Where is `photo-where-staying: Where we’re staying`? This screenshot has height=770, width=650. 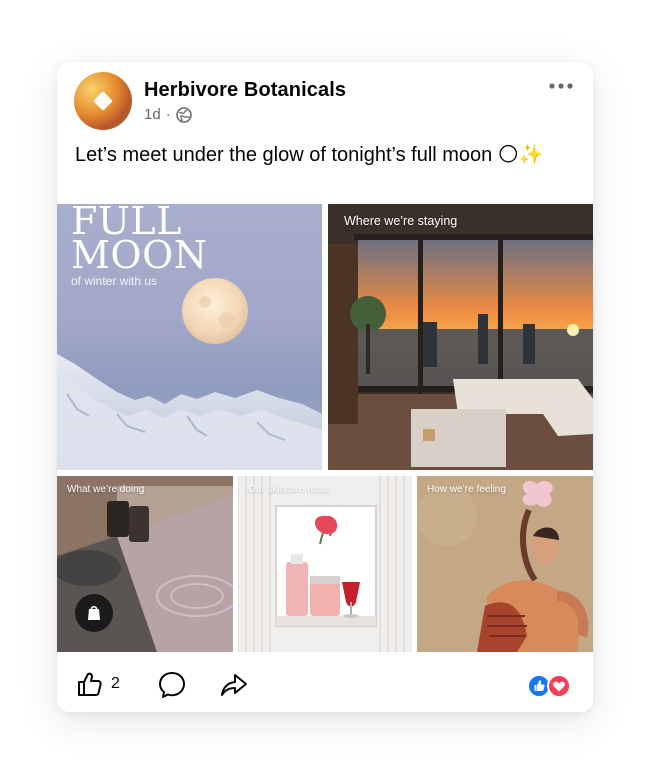 photo-where-staying: Where we’re staying is located at coordinates (460, 337).